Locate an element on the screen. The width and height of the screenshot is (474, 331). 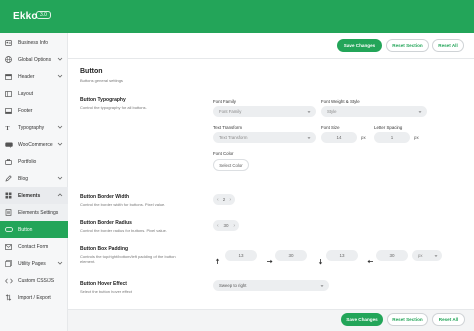
border-width-input: ‹ 2 › is located at coordinates (224, 199).